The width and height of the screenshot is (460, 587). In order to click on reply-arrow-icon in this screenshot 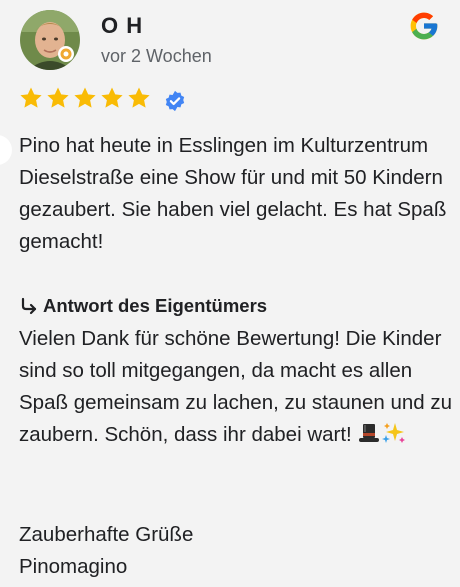, I will do `click(29, 306)`.